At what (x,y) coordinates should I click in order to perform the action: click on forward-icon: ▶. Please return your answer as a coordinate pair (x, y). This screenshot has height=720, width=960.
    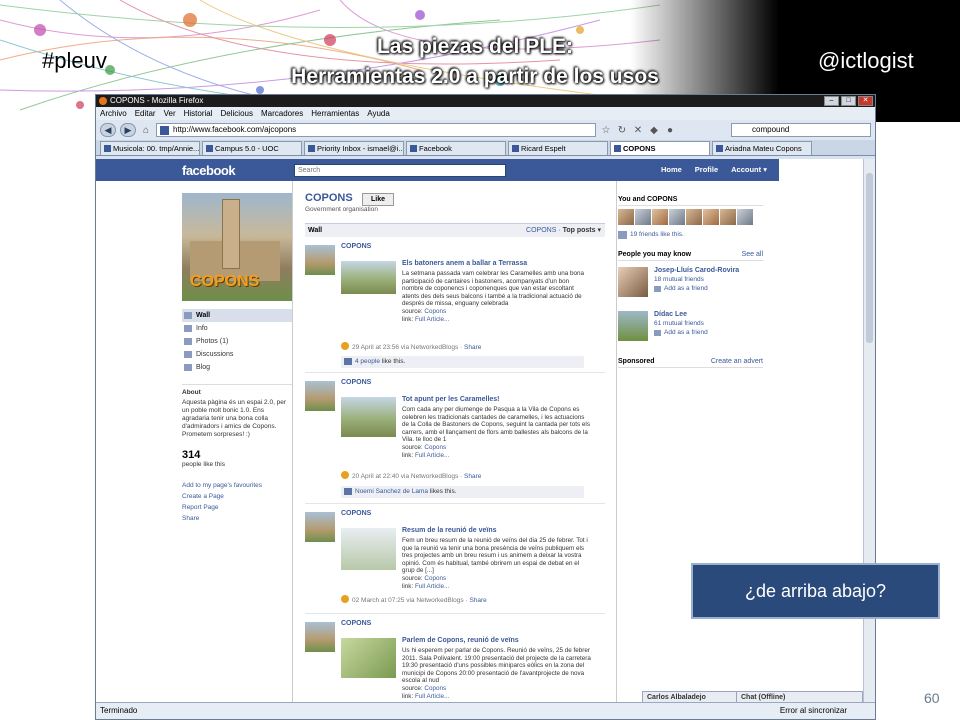
    Looking at the image, I should click on (128, 130).